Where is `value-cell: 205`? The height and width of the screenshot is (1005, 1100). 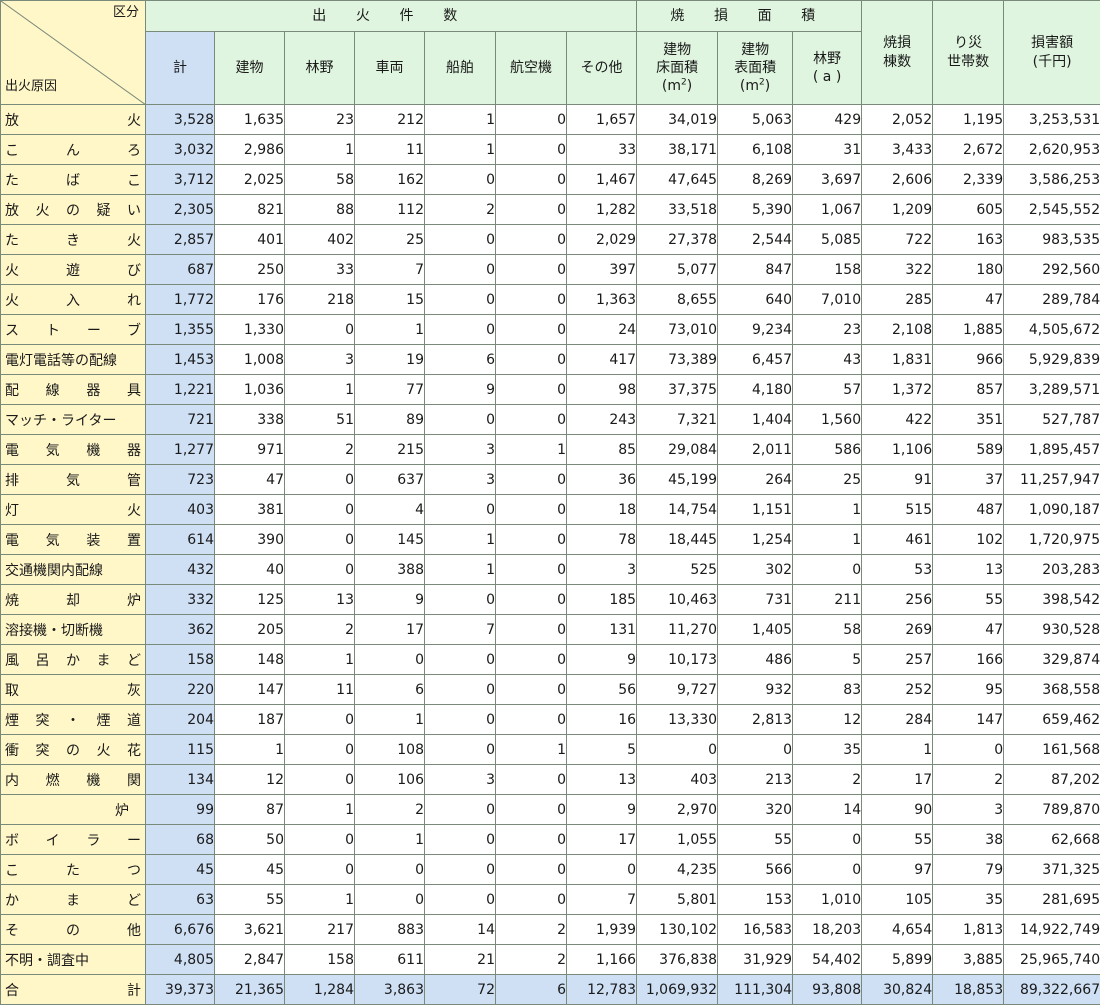 value-cell: 205 is located at coordinates (249, 629).